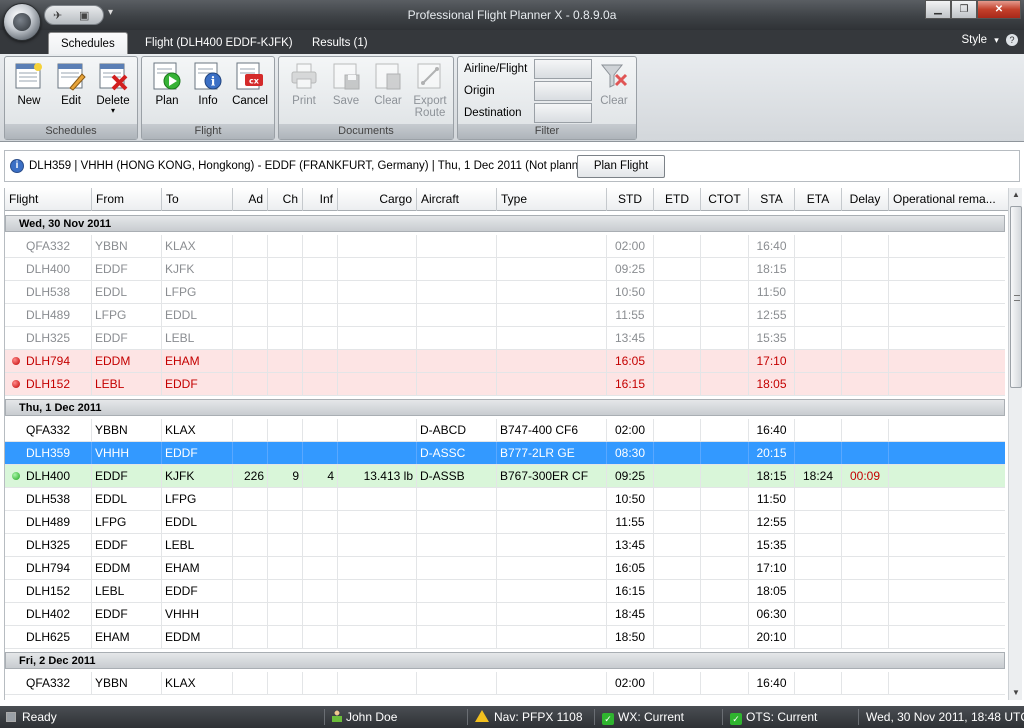 The width and height of the screenshot is (1024, 728). Describe the element at coordinates (167, 84) in the screenshot. I see `plan-button: Plan` at that location.